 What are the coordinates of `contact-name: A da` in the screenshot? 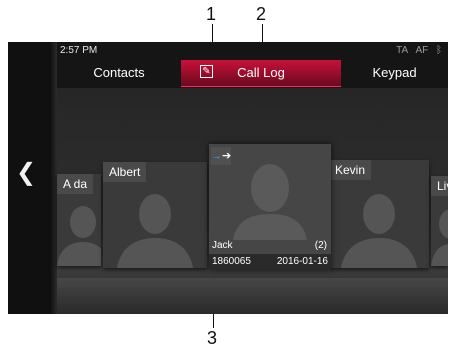 It's located at (75, 184).